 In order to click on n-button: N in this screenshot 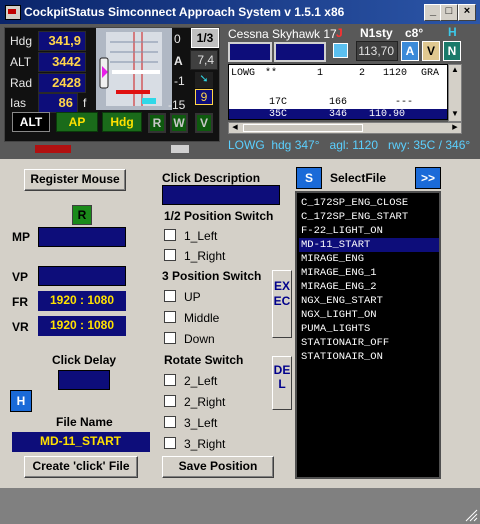, I will do `click(452, 51)`.